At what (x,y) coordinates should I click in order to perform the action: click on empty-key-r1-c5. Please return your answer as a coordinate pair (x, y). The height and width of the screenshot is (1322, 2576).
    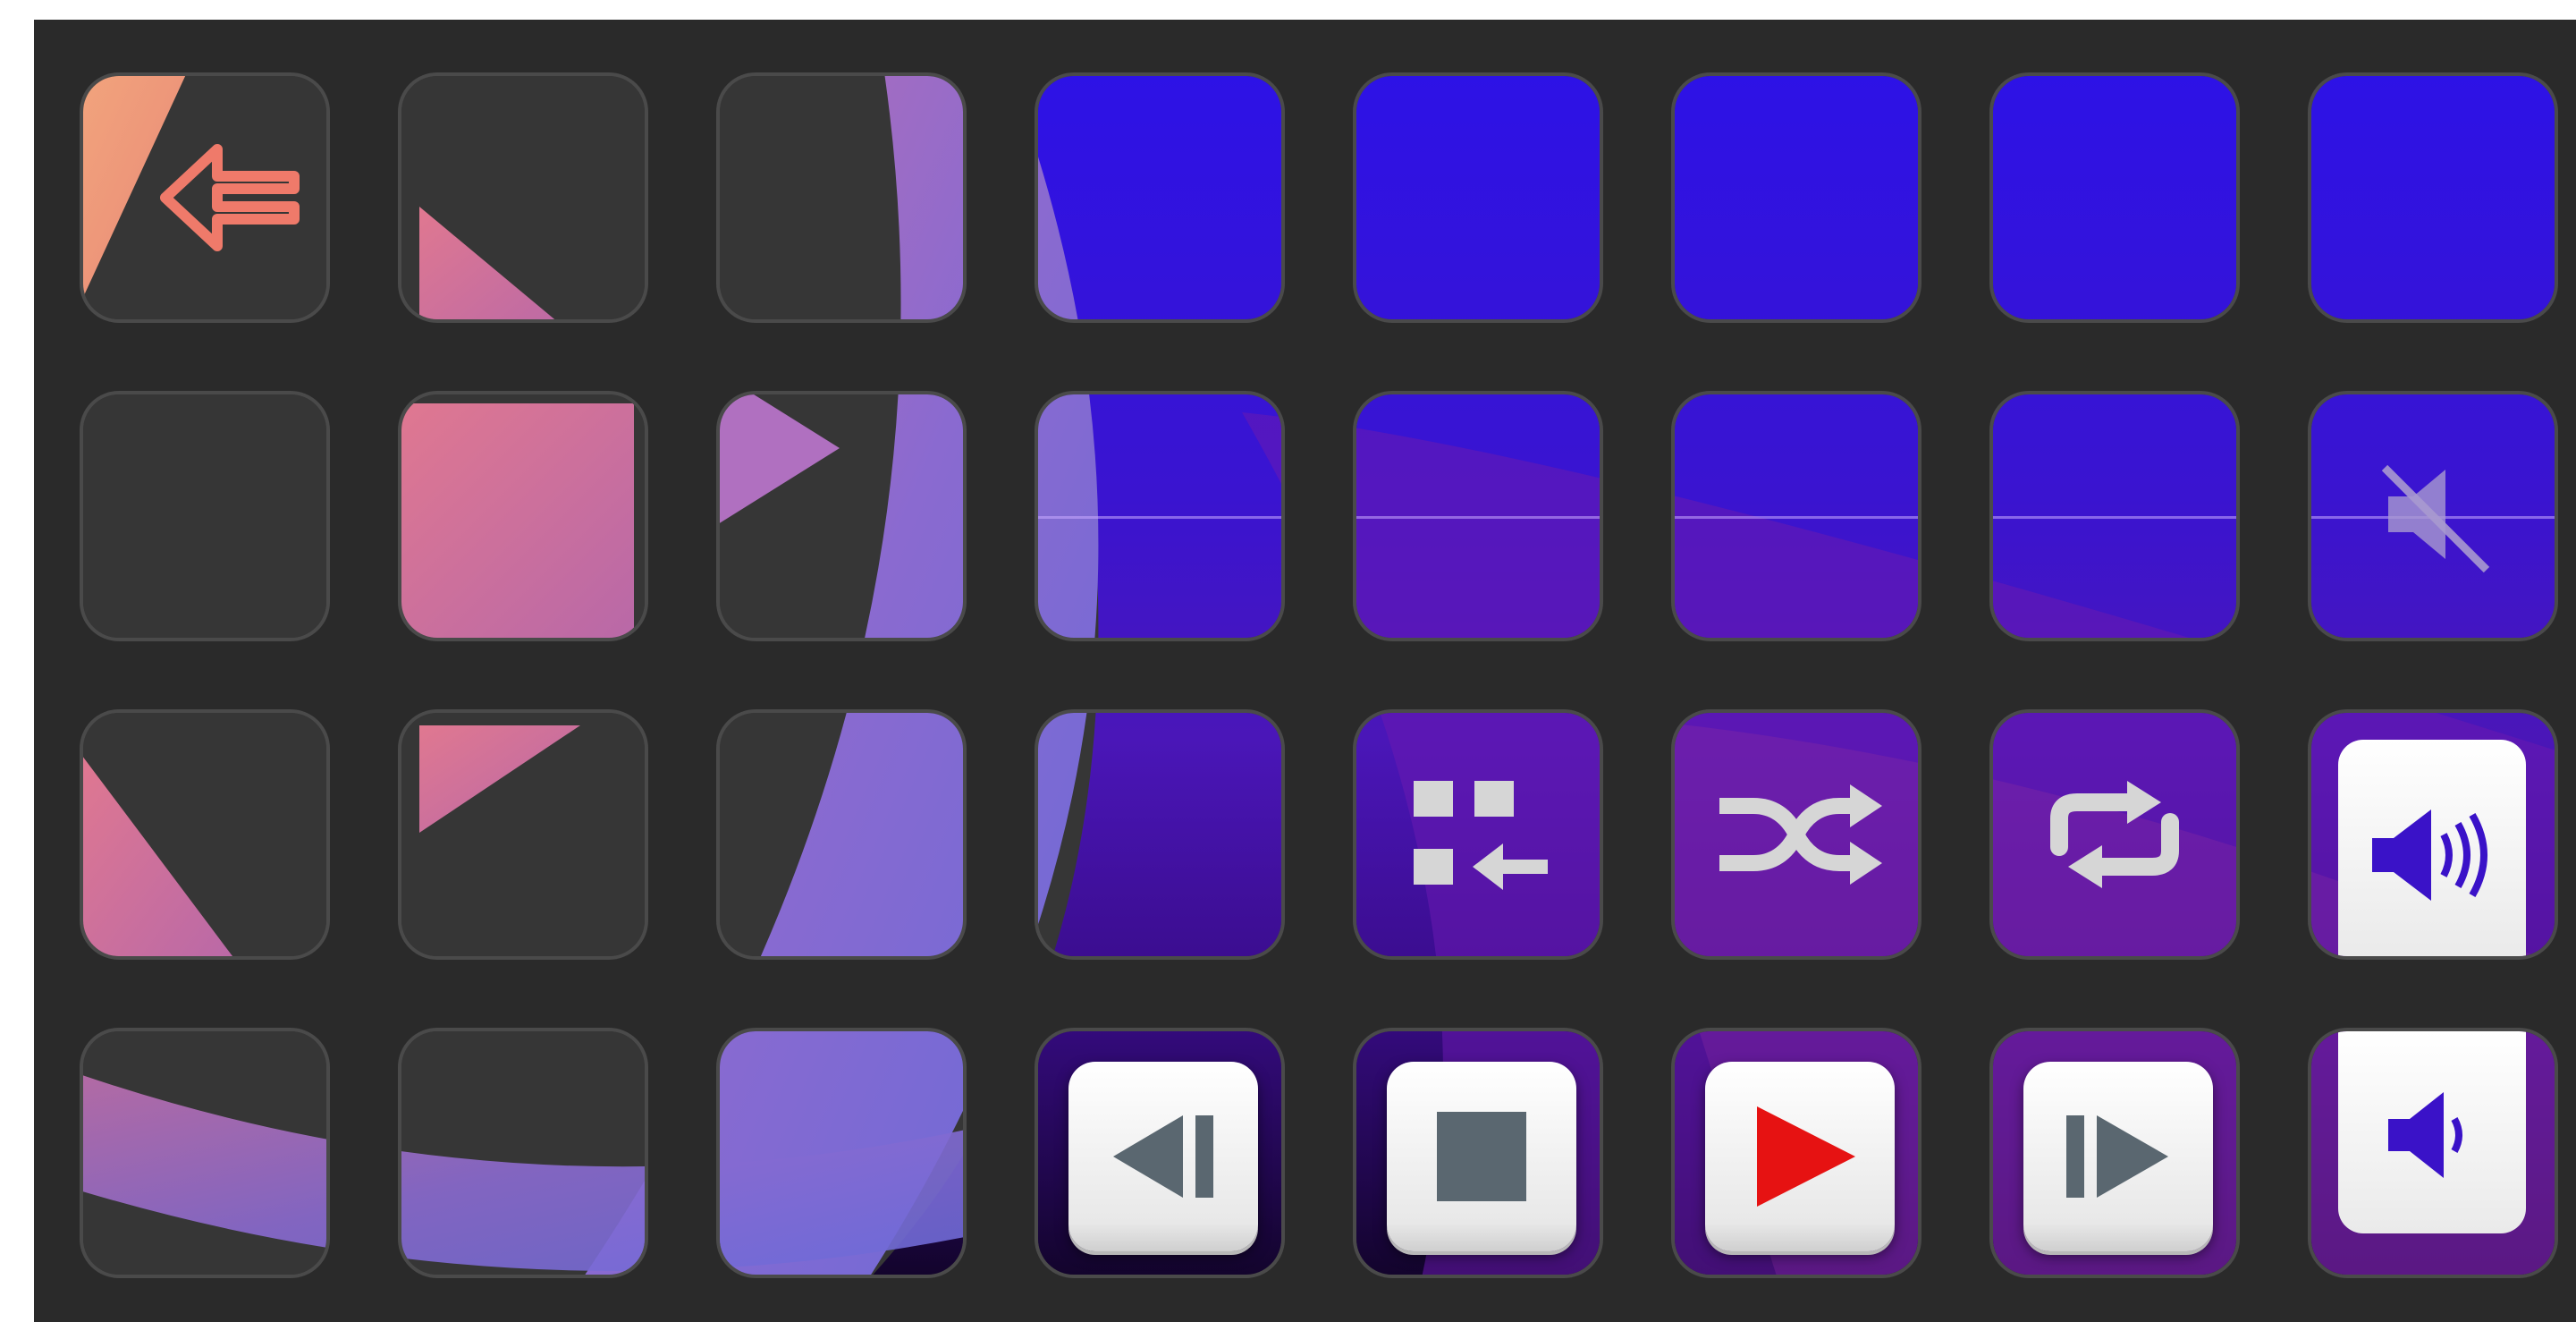
    Looking at the image, I should click on (1478, 198).